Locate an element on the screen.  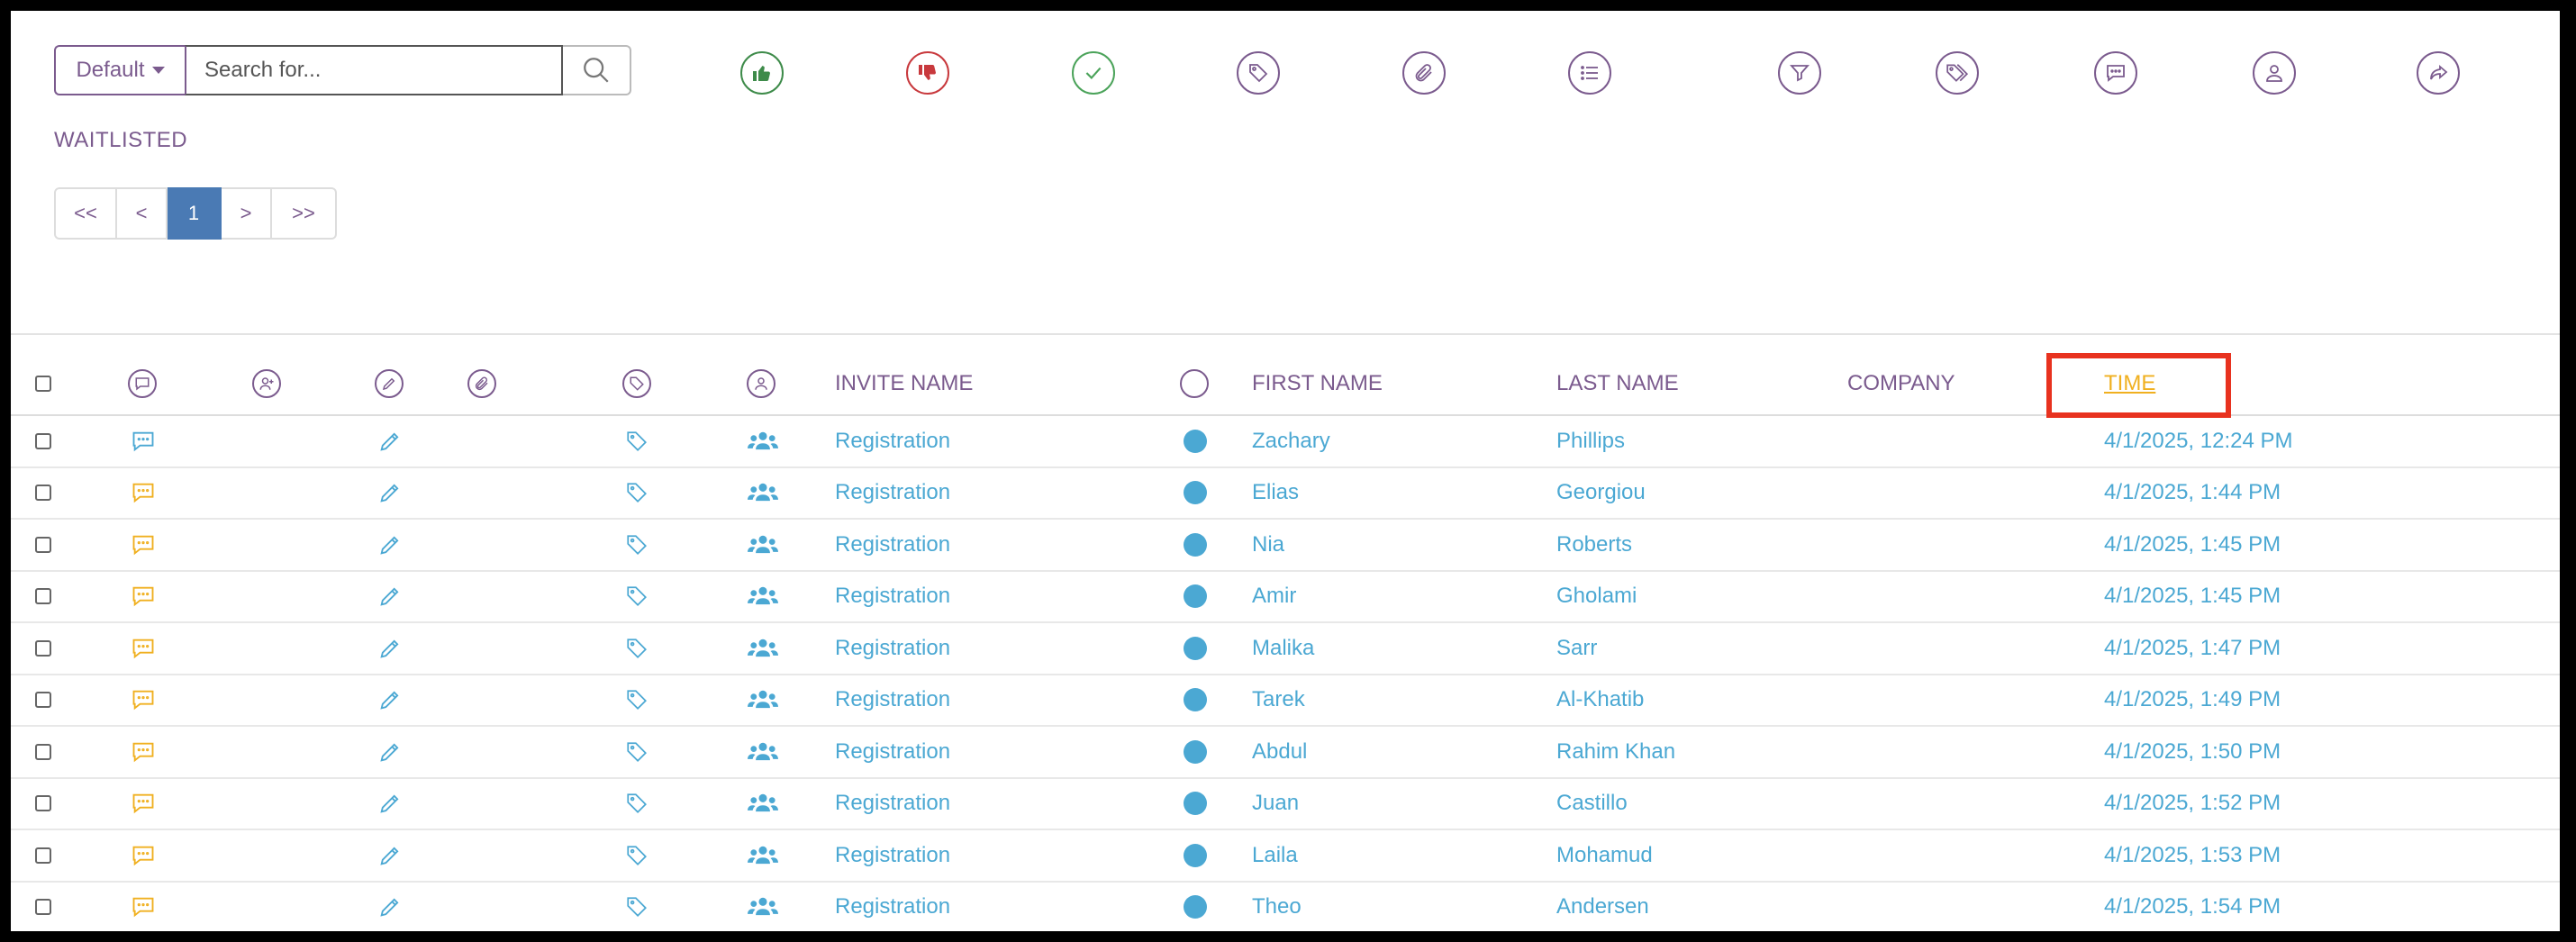
time-link: 4/1/2025, 1:45 PM is located at coordinates (2192, 596).